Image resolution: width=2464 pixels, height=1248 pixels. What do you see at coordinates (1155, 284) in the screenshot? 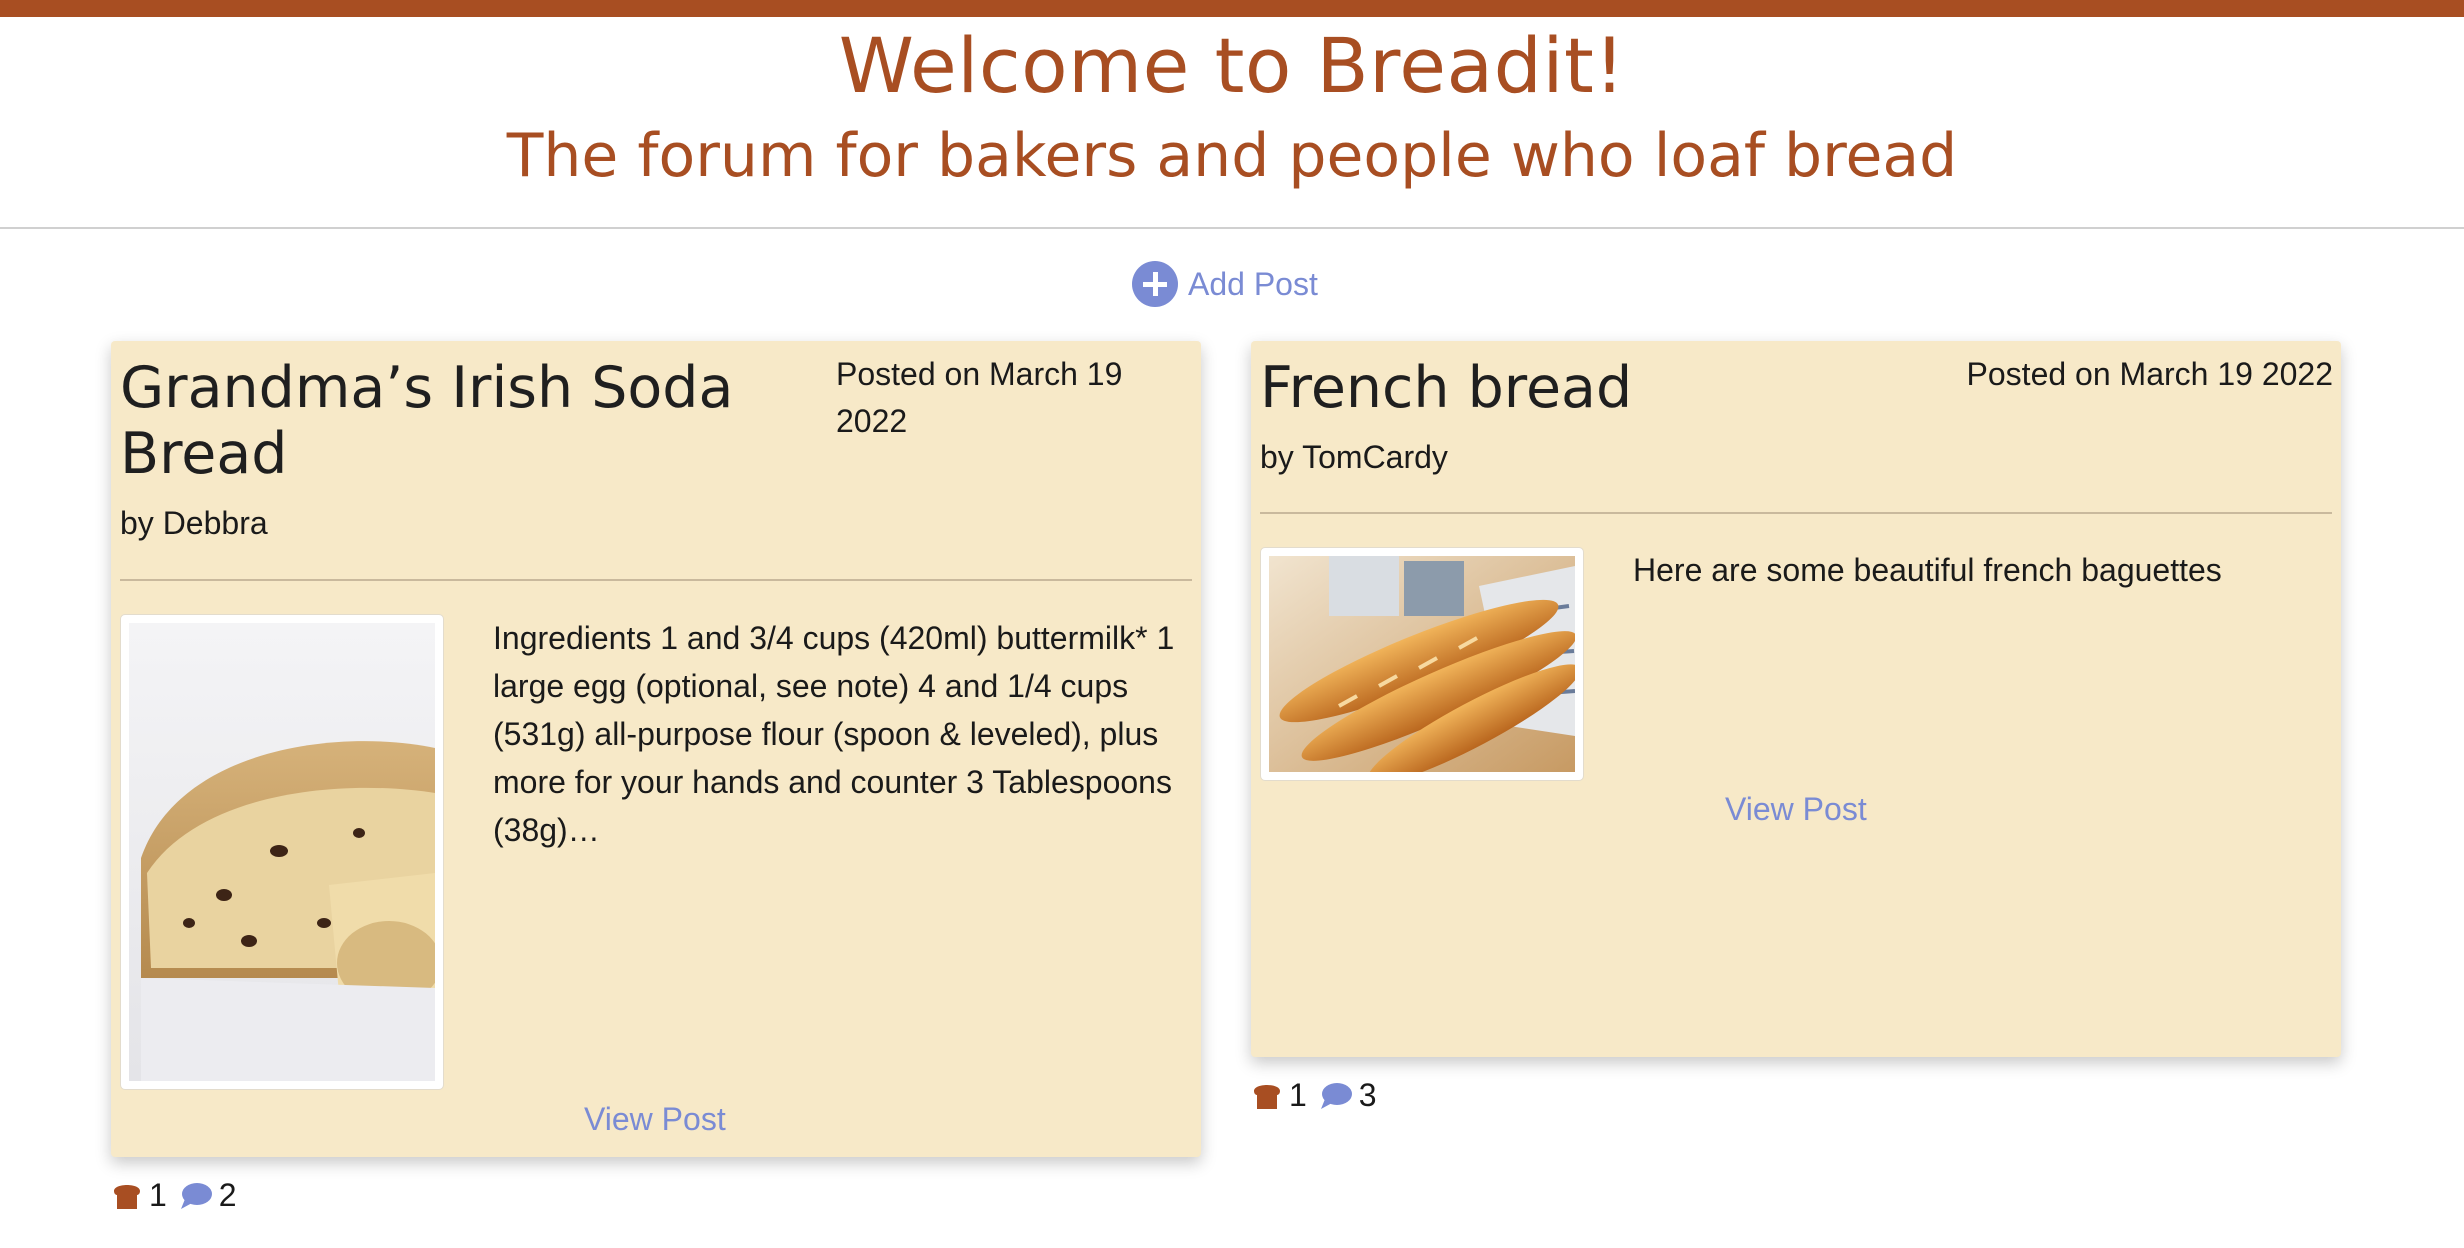
I see `plus-circle-icon` at bounding box center [1155, 284].